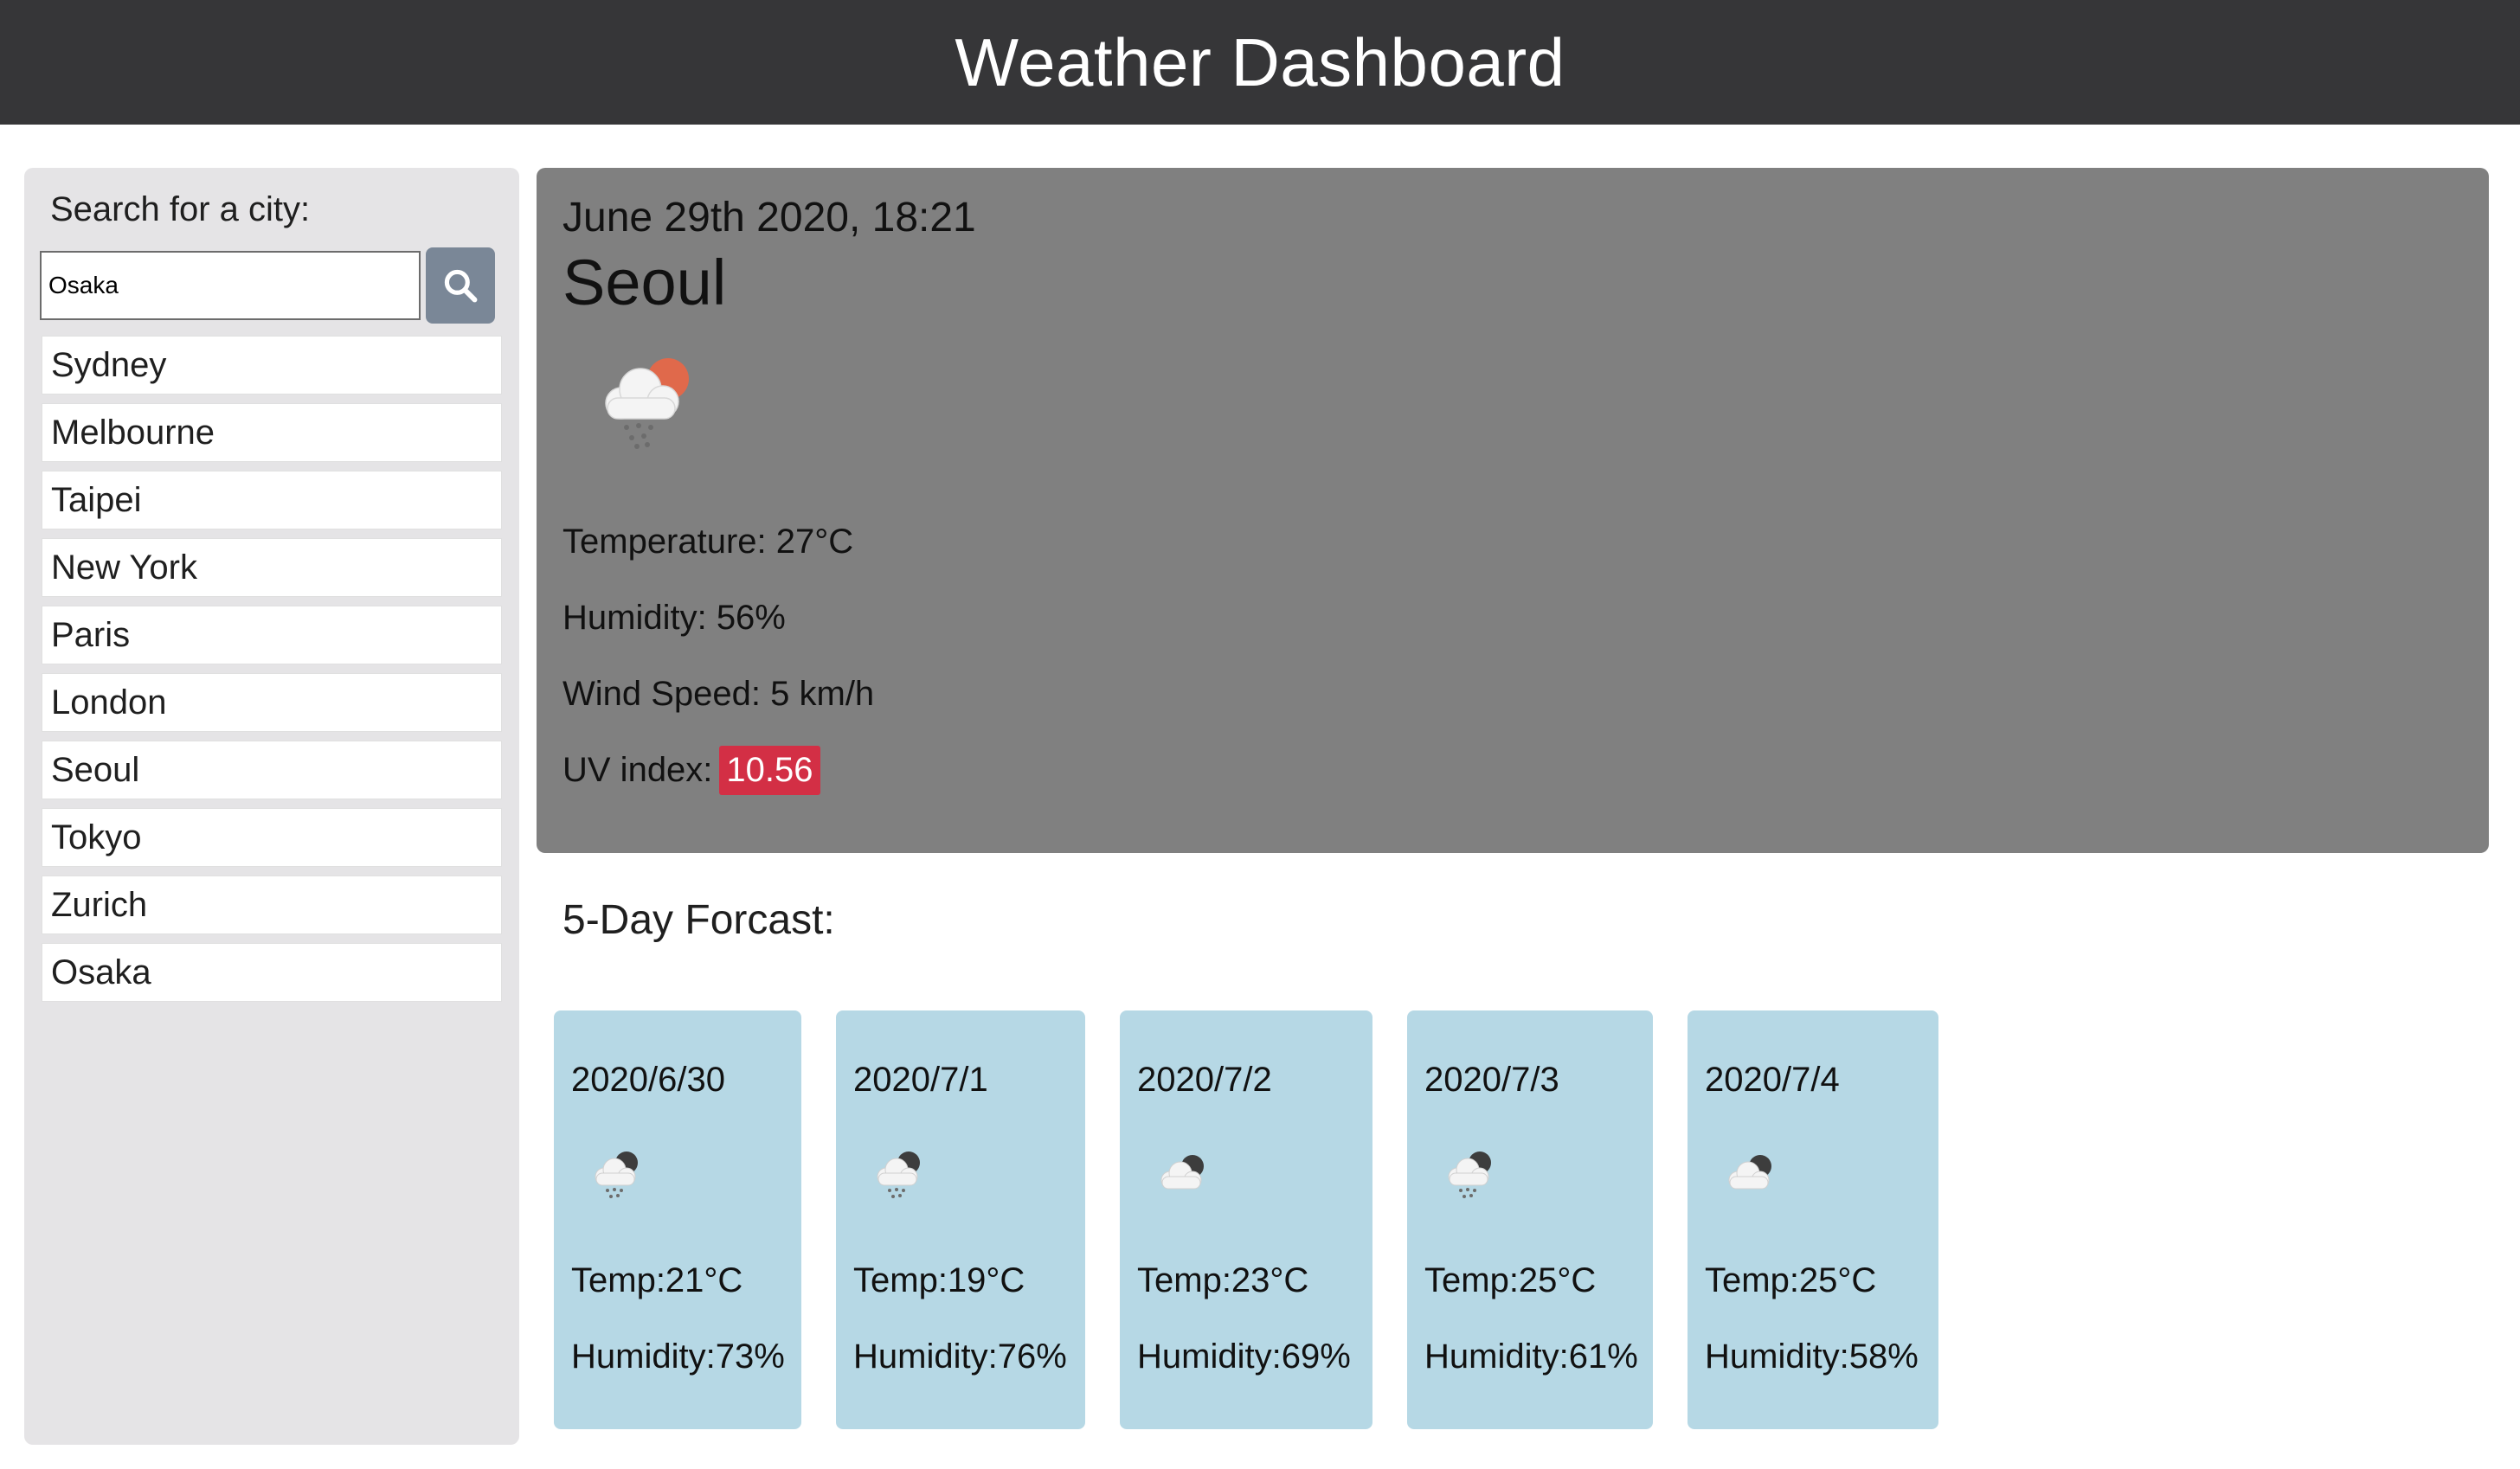 This screenshot has height=1469, width=2520. Describe the element at coordinates (272, 500) in the screenshot. I see `city-item-taipei: Taipei` at that location.